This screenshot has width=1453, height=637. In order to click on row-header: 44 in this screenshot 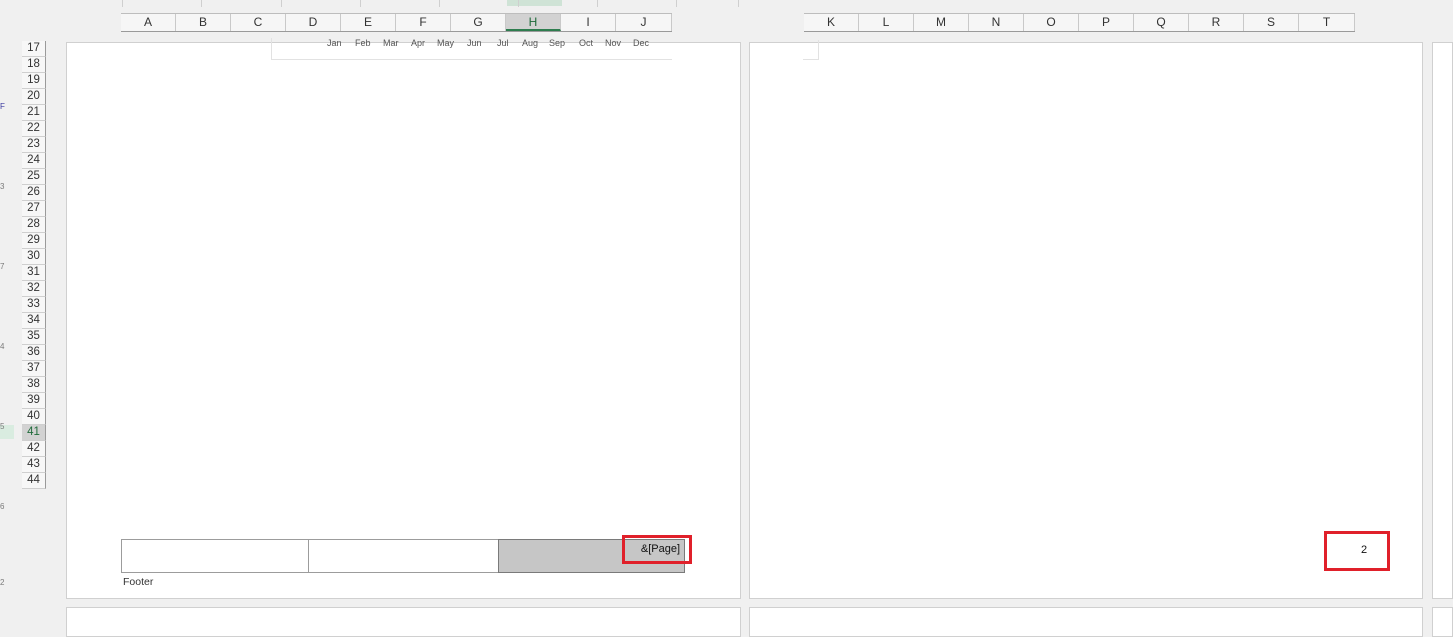, I will do `click(34, 481)`.